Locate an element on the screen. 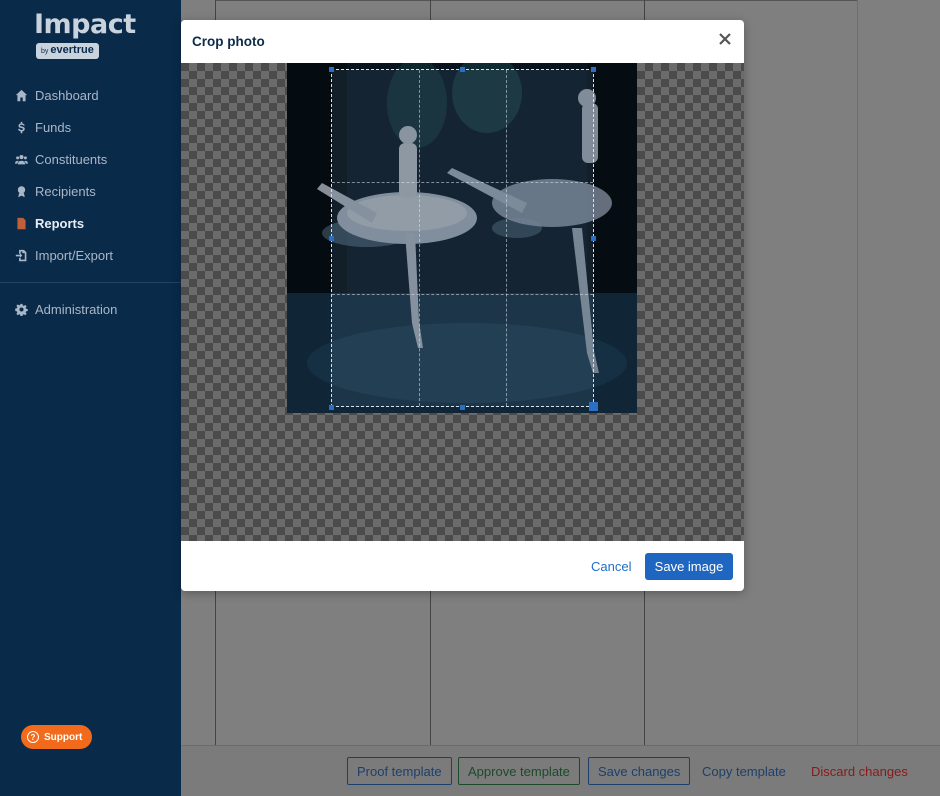 The image size is (940, 796). import-export-icon is located at coordinates (21, 255).